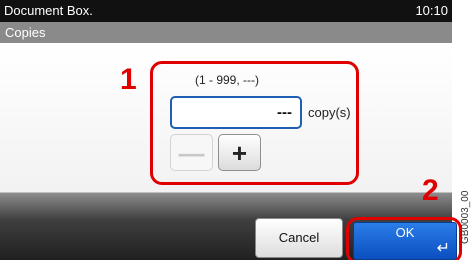 The height and width of the screenshot is (260, 476). What do you see at coordinates (405, 241) in the screenshot?
I see `ok-button: OK ↵` at bounding box center [405, 241].